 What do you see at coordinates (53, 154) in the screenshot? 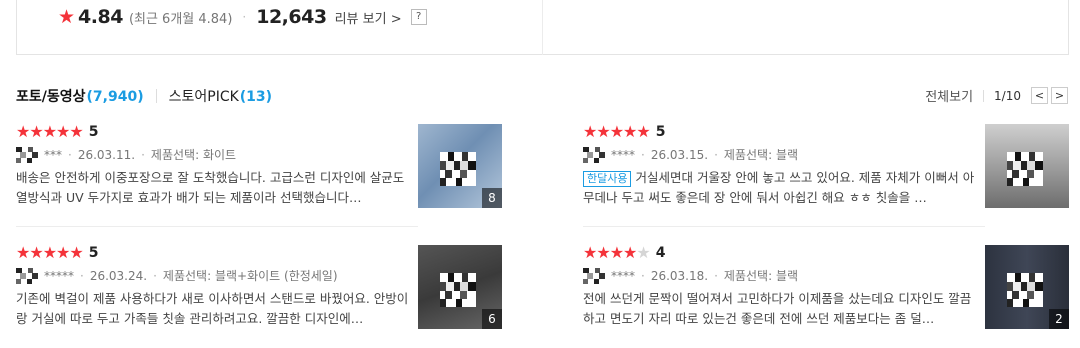
I see `reviewer-id: ***` at bounding box center [53, 154].